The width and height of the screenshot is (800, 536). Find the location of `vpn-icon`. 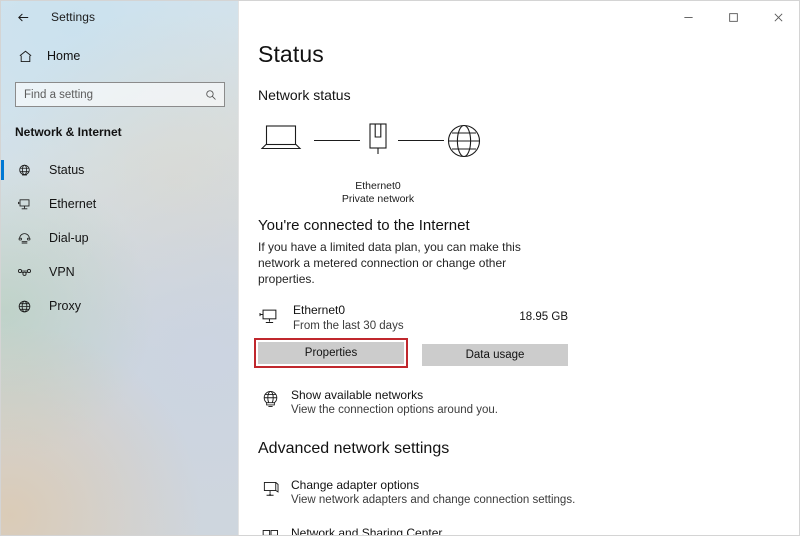

vpn-icon is located at coordinates (24, 272).